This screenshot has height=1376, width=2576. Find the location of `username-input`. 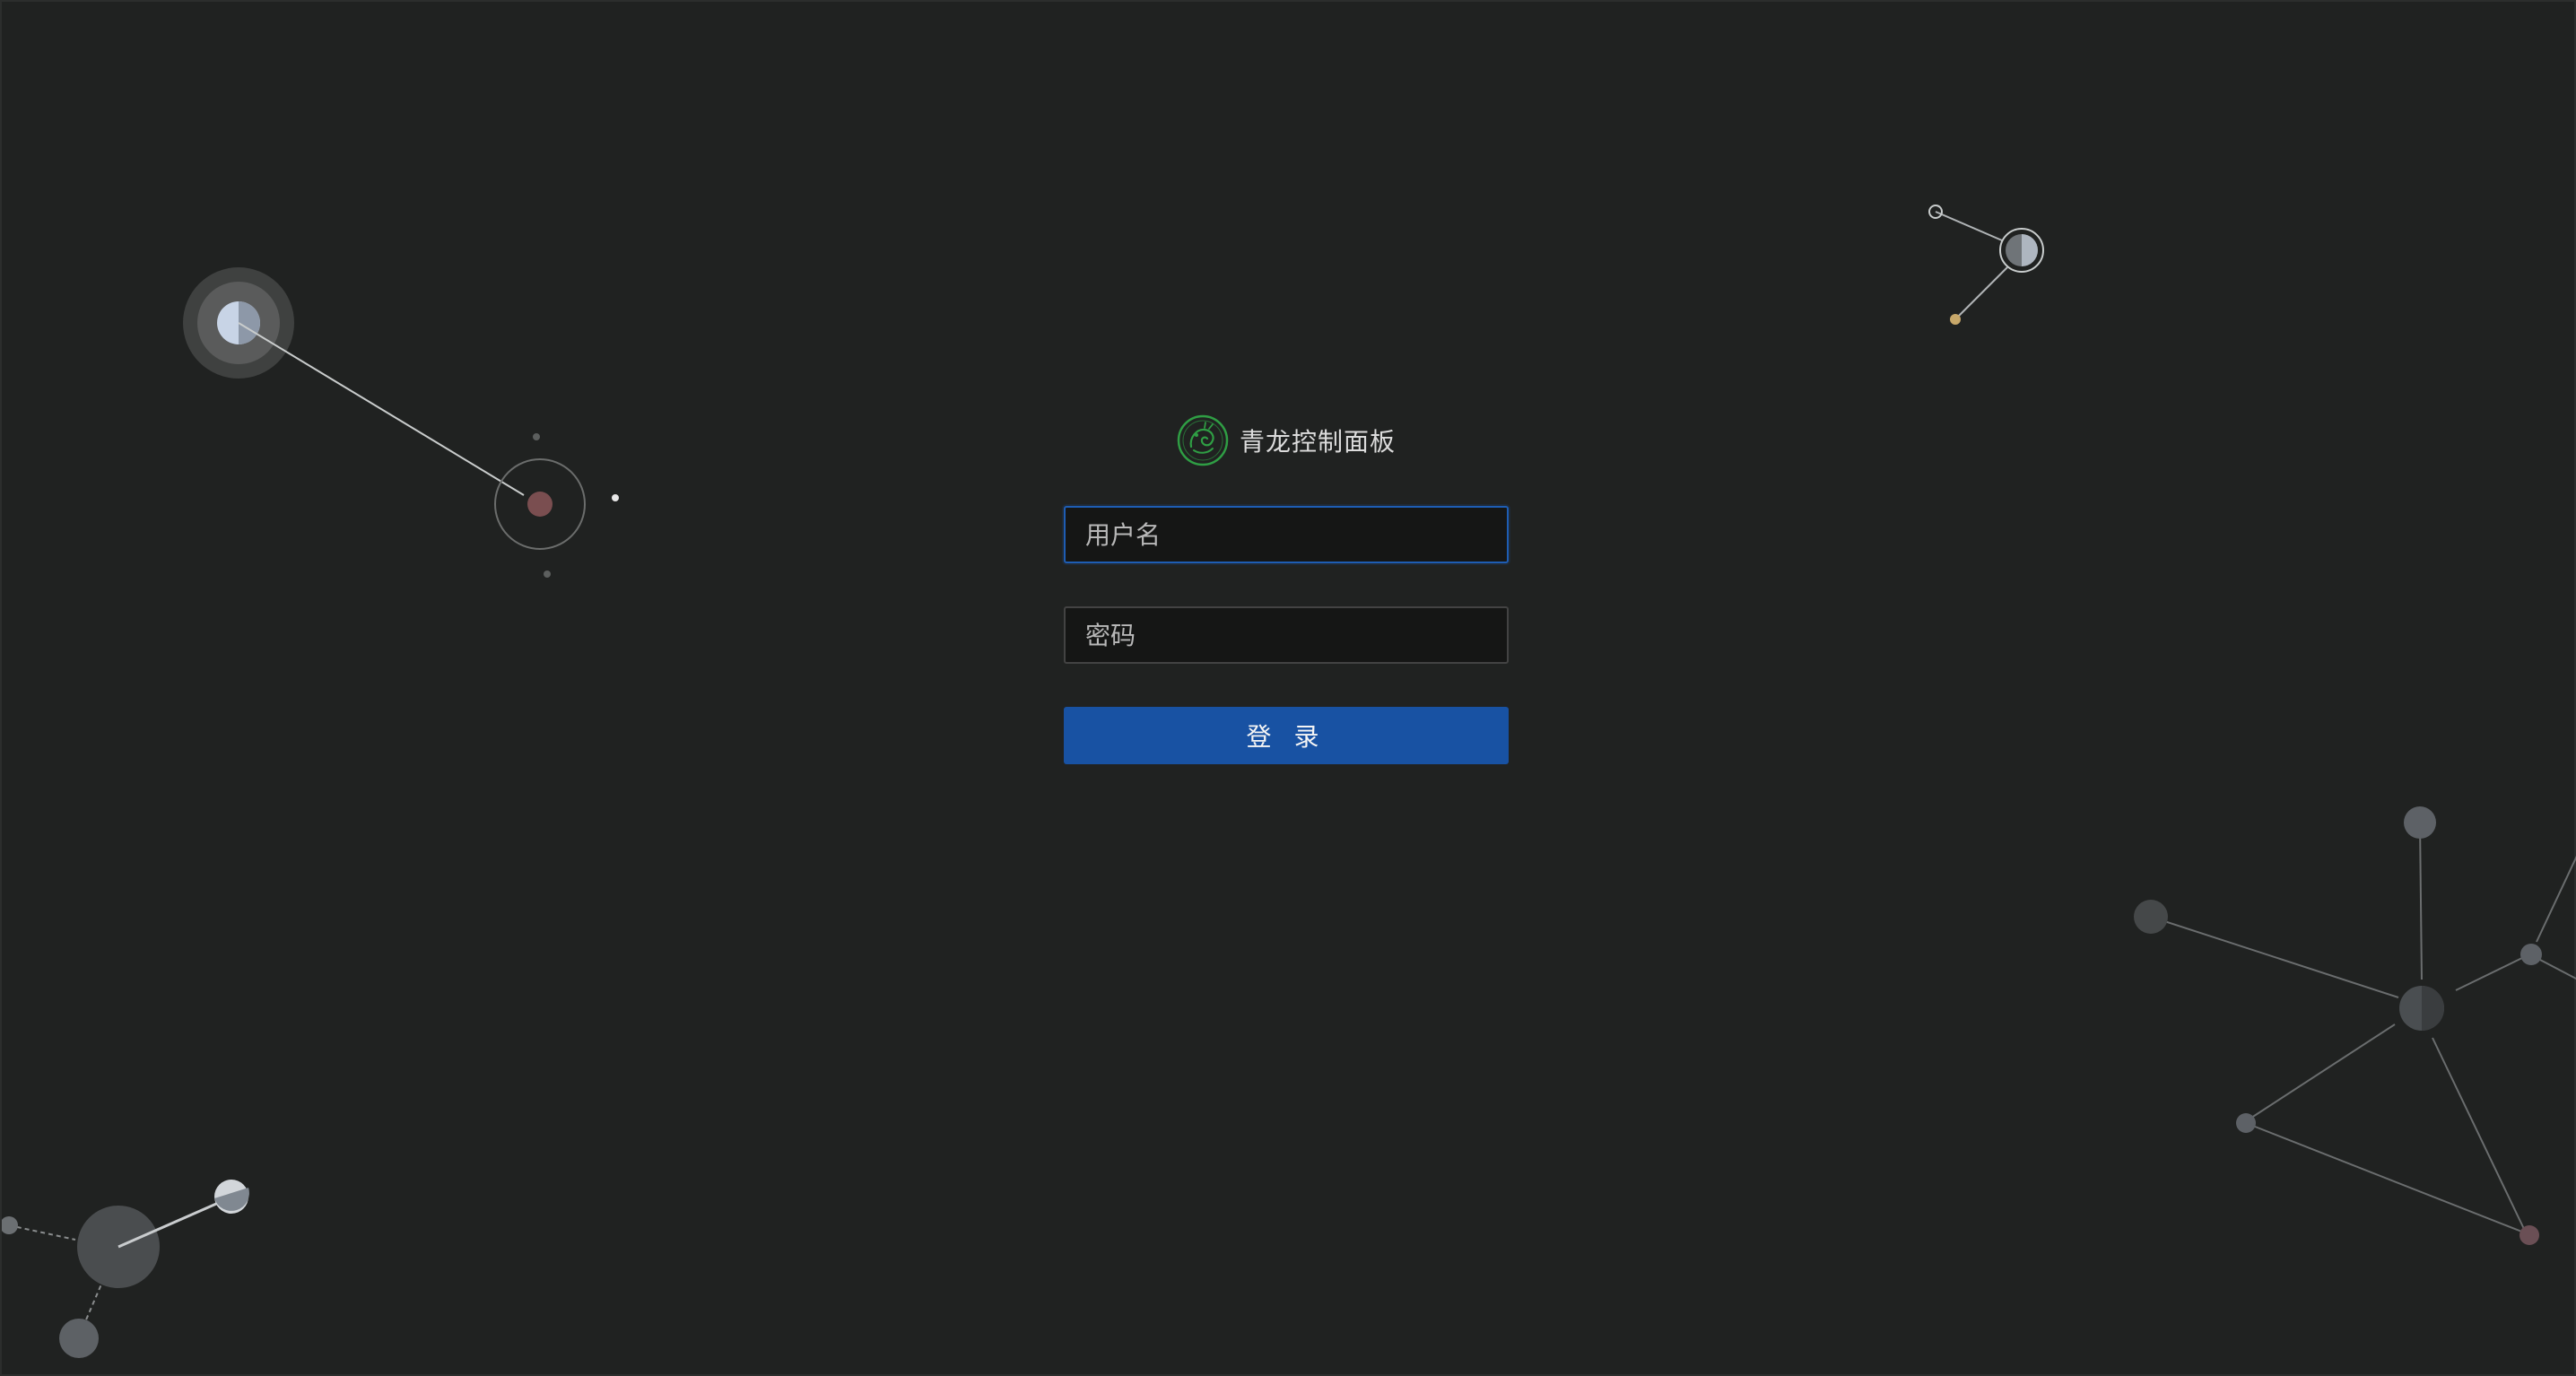

username-input is located at coordinates (1286, 535).